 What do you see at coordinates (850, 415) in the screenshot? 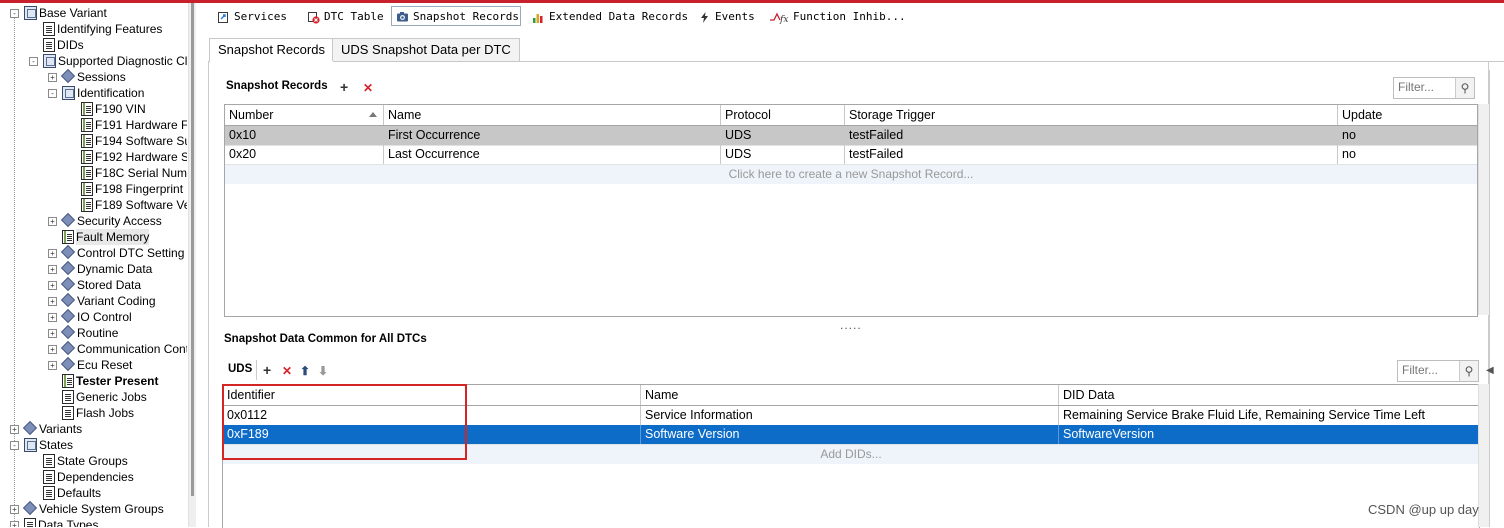
I see `cell-name: Service Information` at bounding box center [850, 415].